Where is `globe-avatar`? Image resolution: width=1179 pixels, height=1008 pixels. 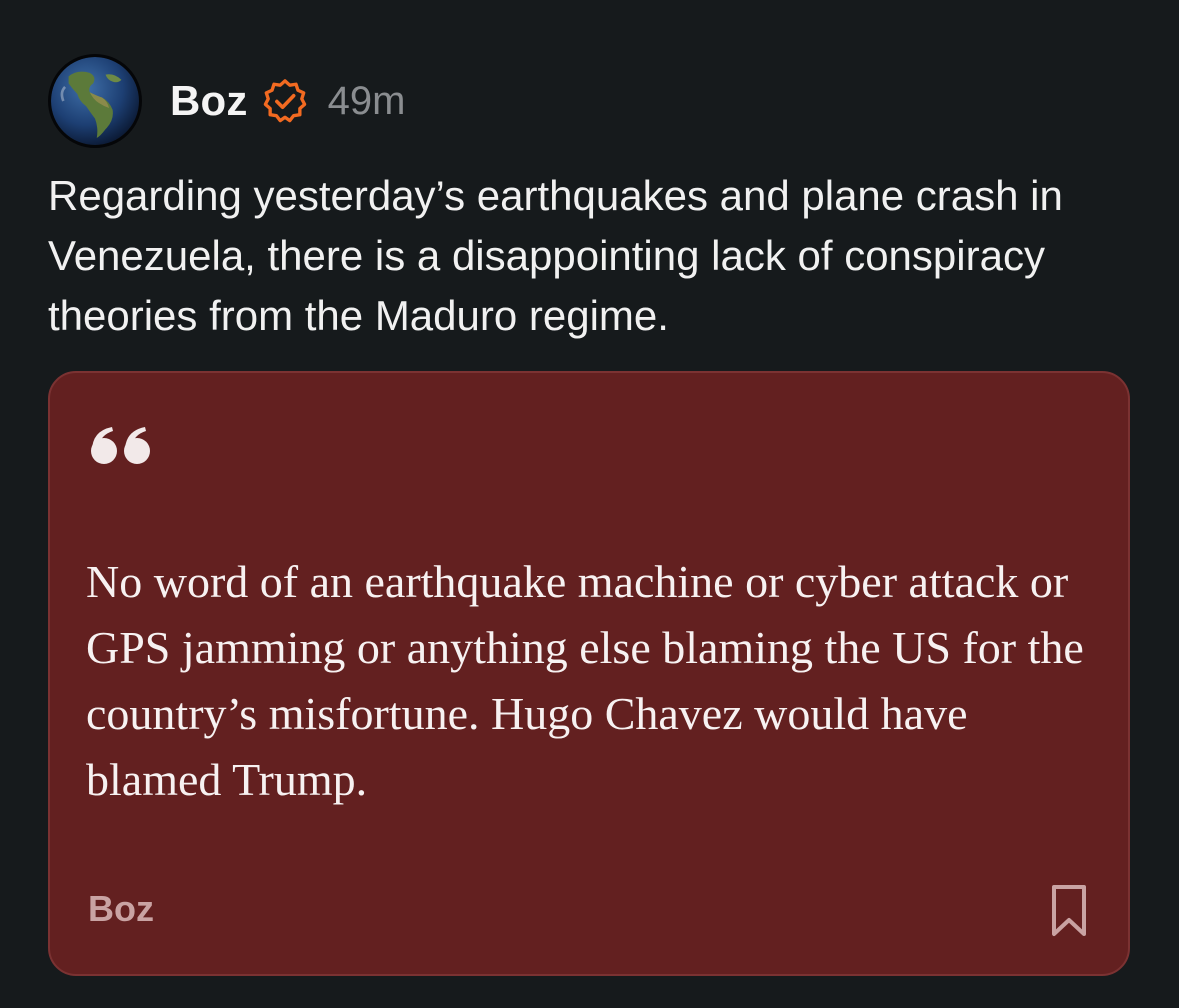
globe-avatar is located at coordinates (95, 101).